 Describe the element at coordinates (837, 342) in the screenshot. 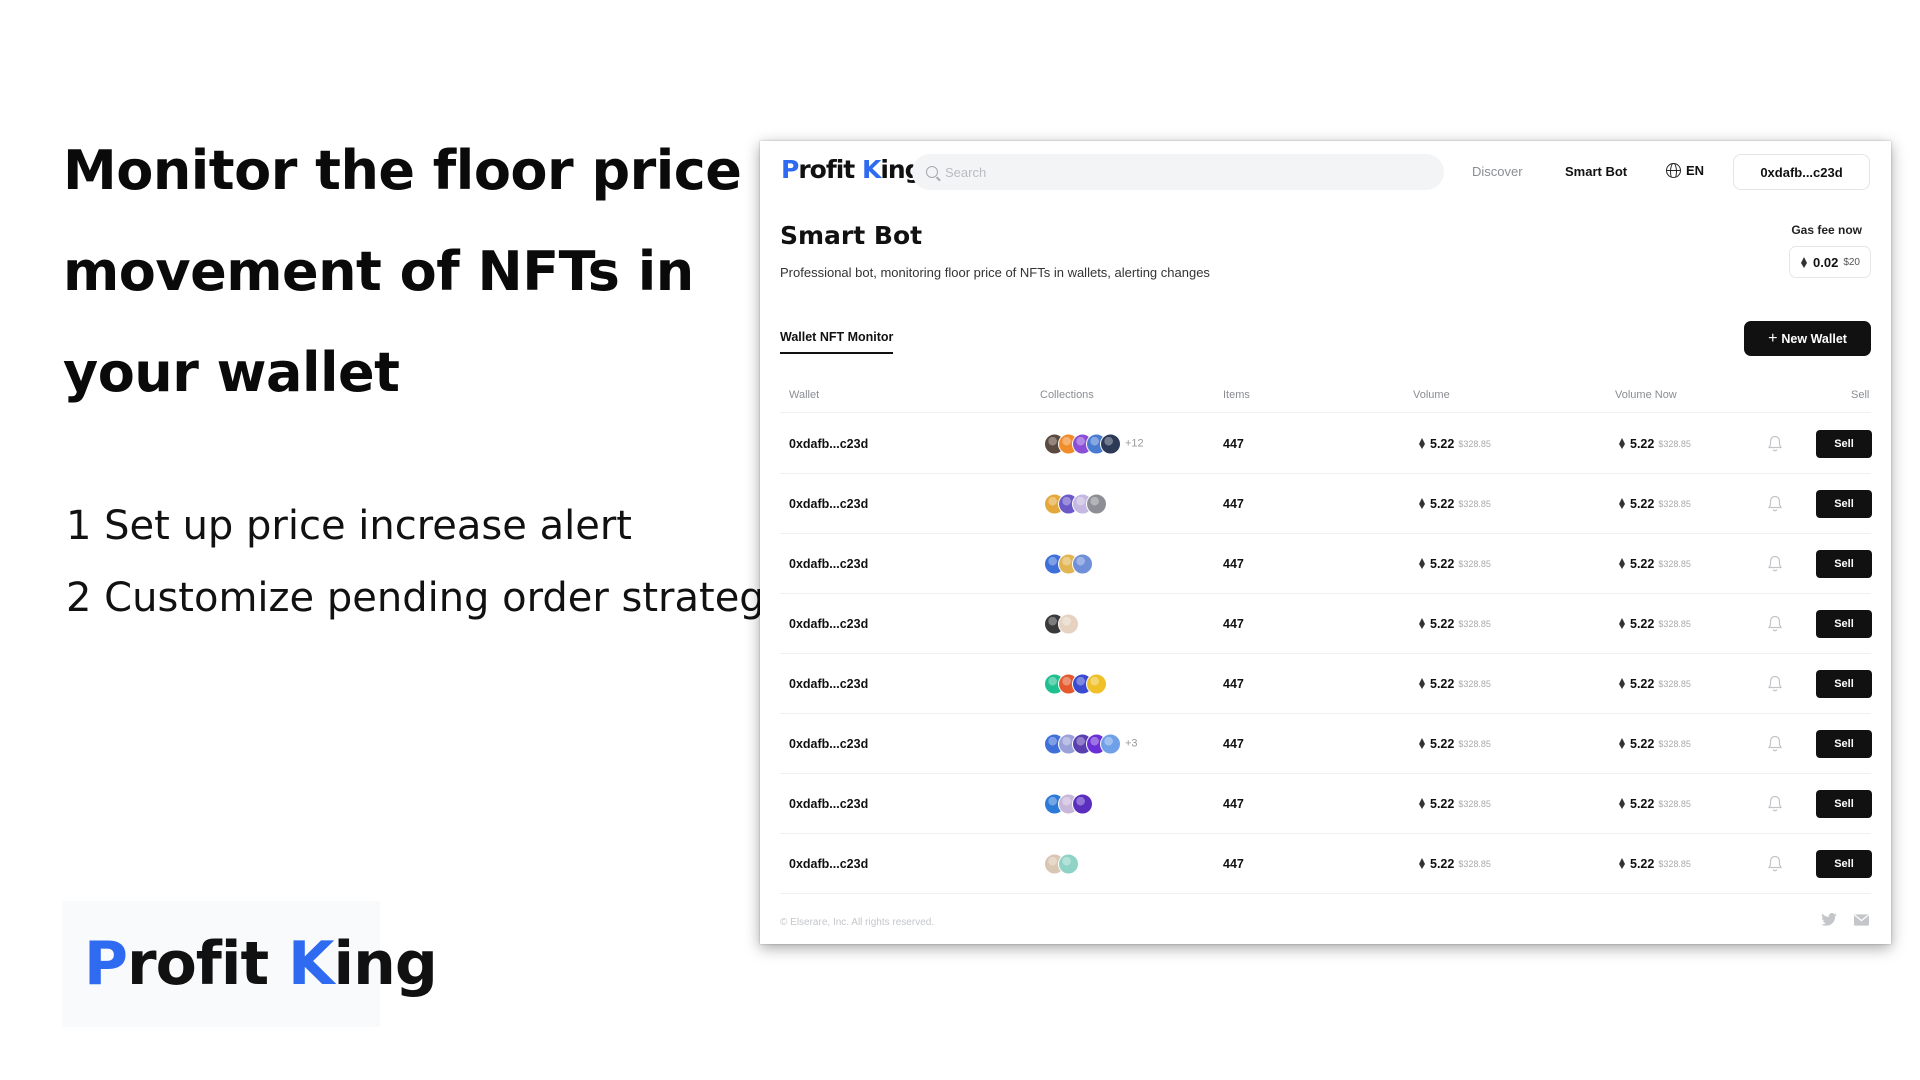

I see `tab-wallet-nft-monitor: Wallet NFT Monitor` at that location.